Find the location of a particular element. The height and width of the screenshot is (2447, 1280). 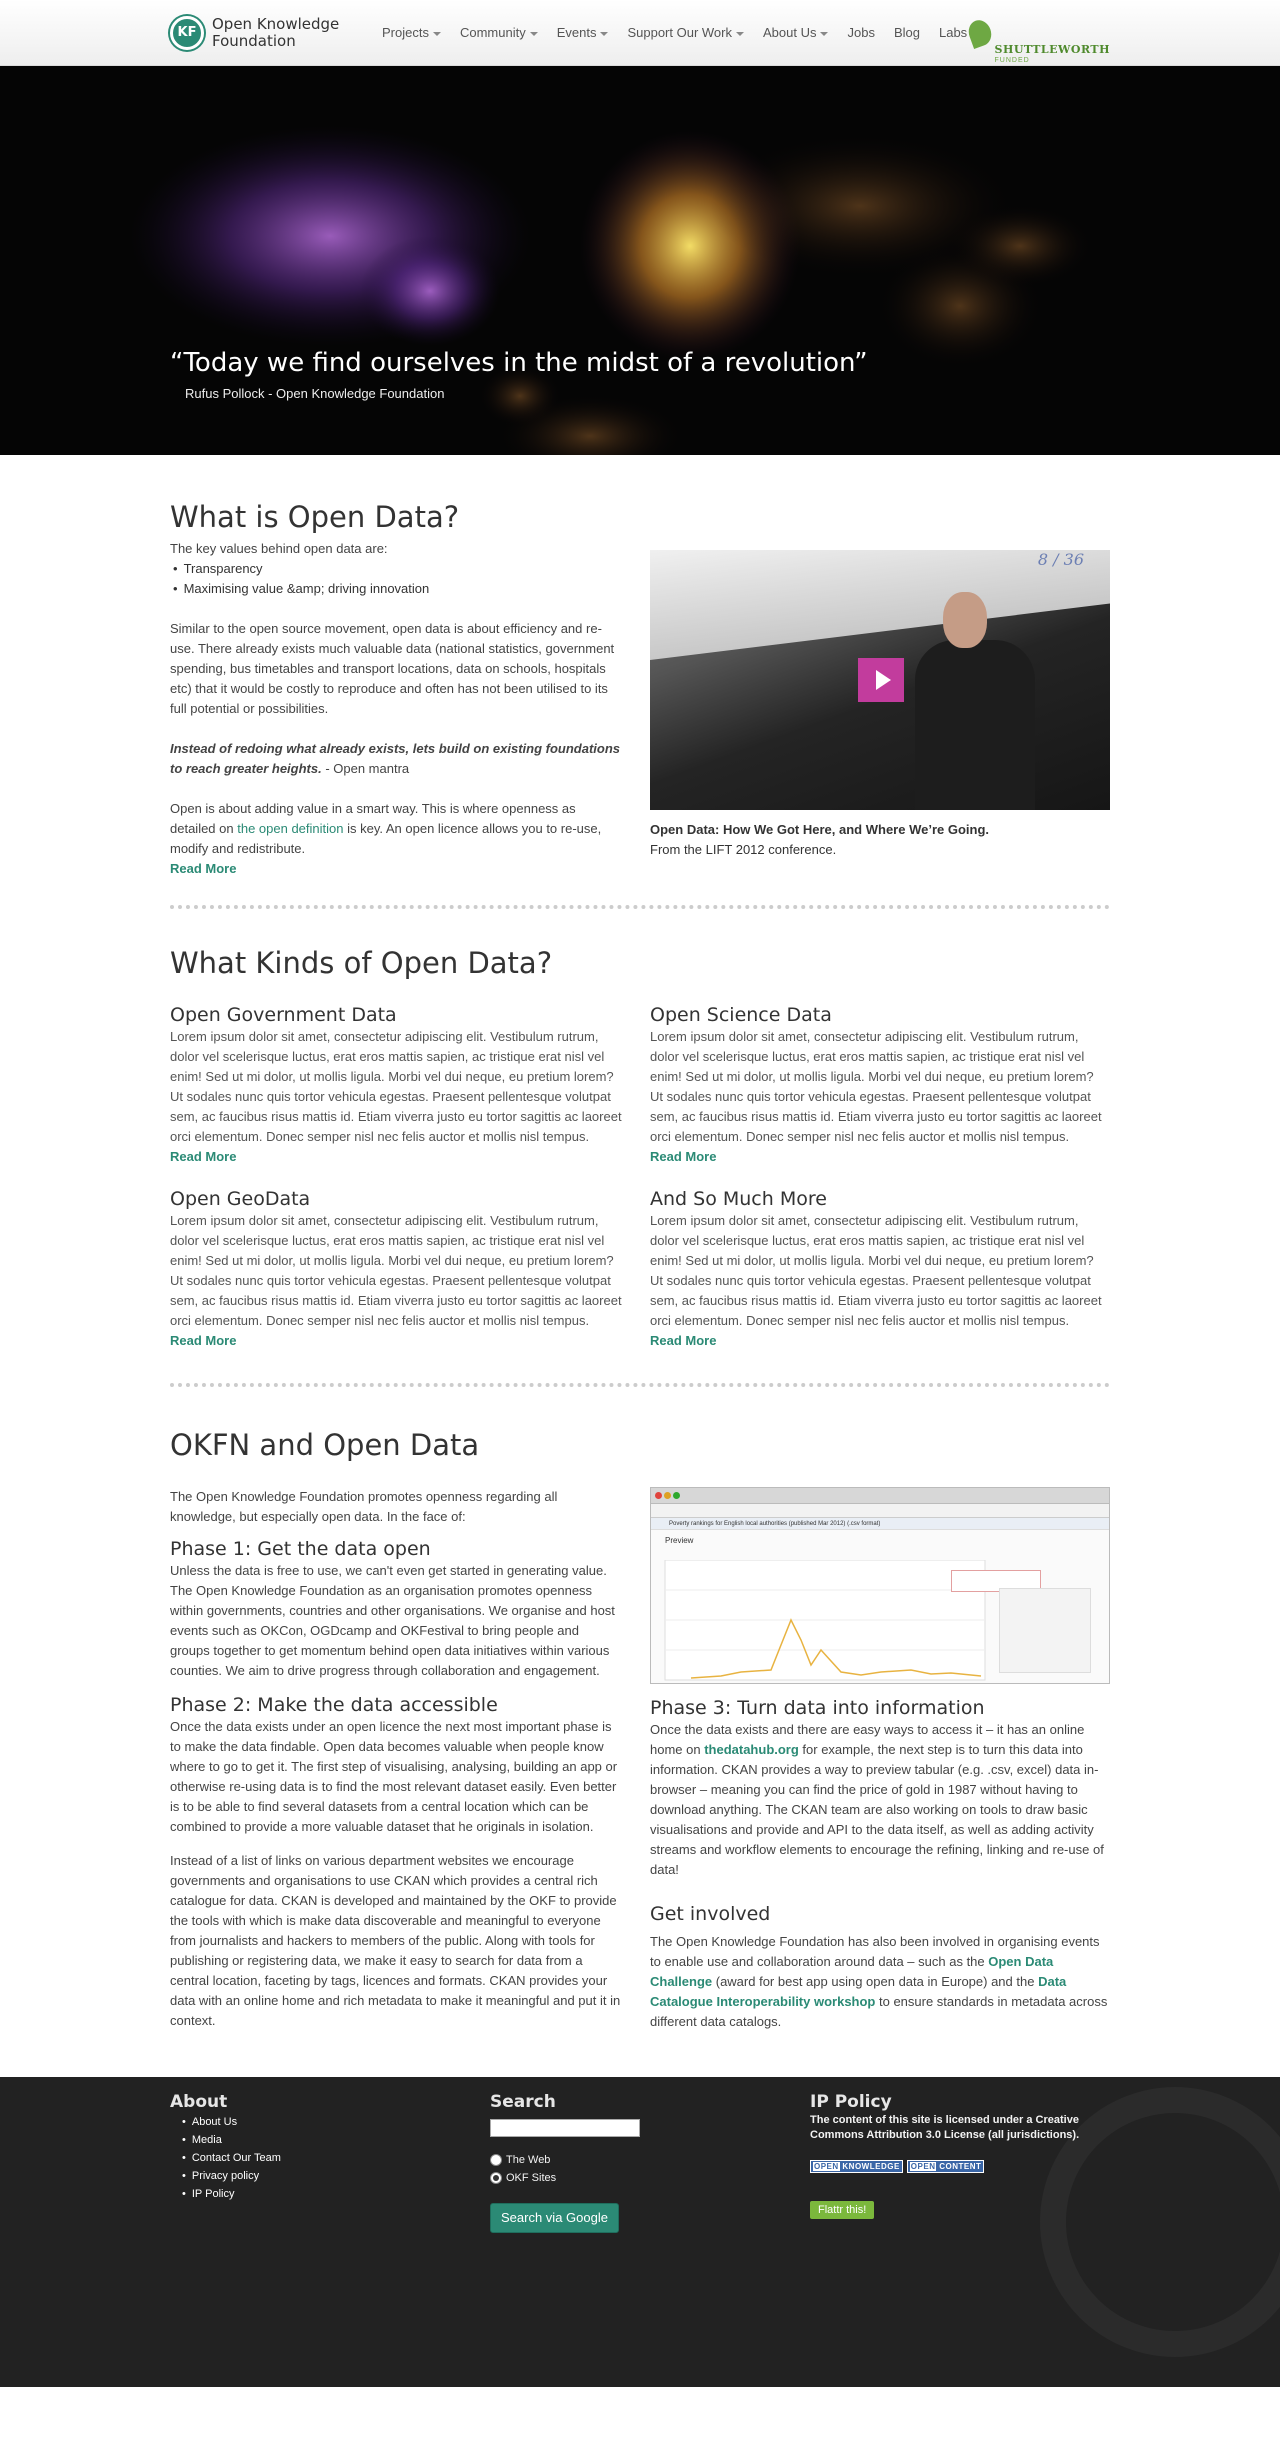

values-intro: The key values behind open data are: is located at coordinates (279, 548).